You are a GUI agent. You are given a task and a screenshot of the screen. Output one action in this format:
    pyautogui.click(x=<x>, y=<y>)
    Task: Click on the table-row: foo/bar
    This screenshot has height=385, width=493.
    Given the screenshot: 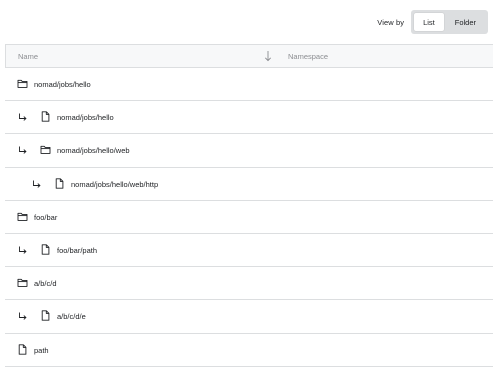 What is the action you would take?
    pyautogui.click(x=249, y=217)
    